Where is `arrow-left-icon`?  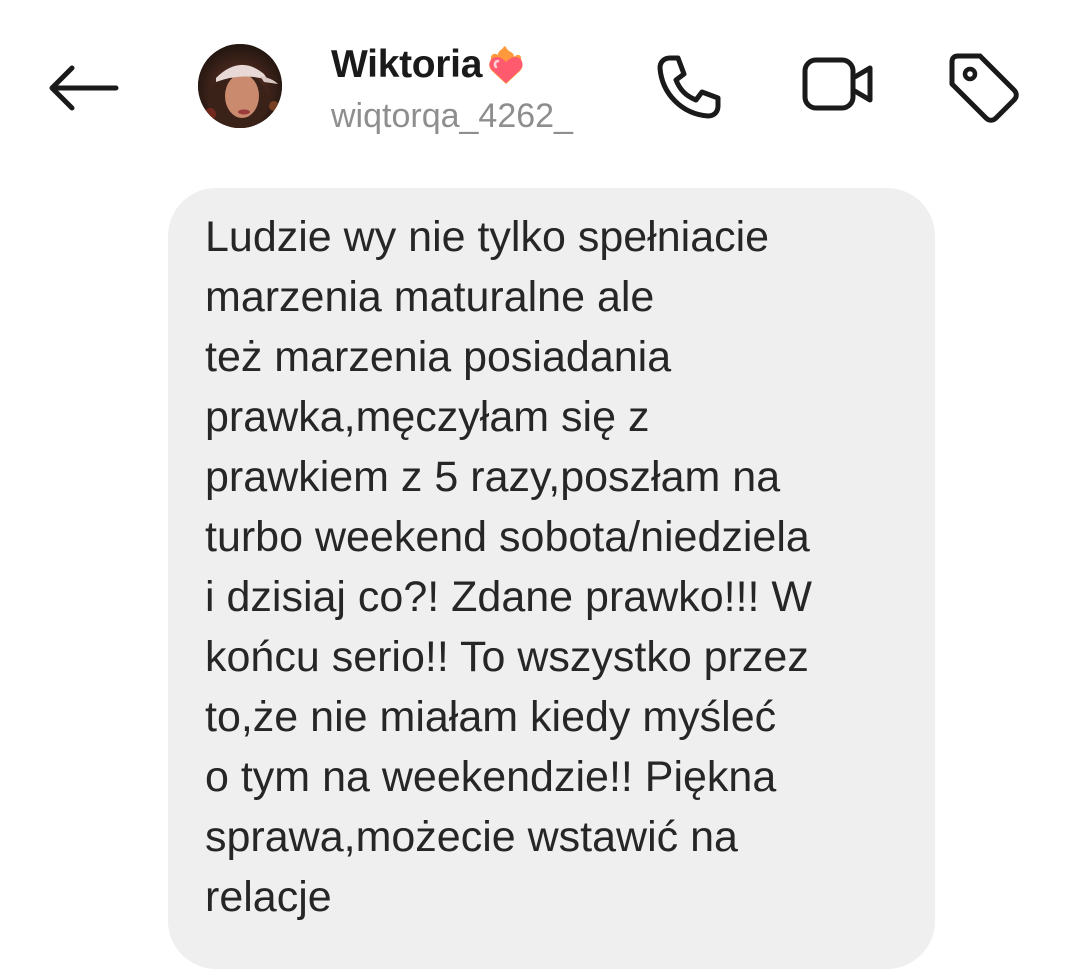
arrow-left-icon is located at coordinates (84, 88).